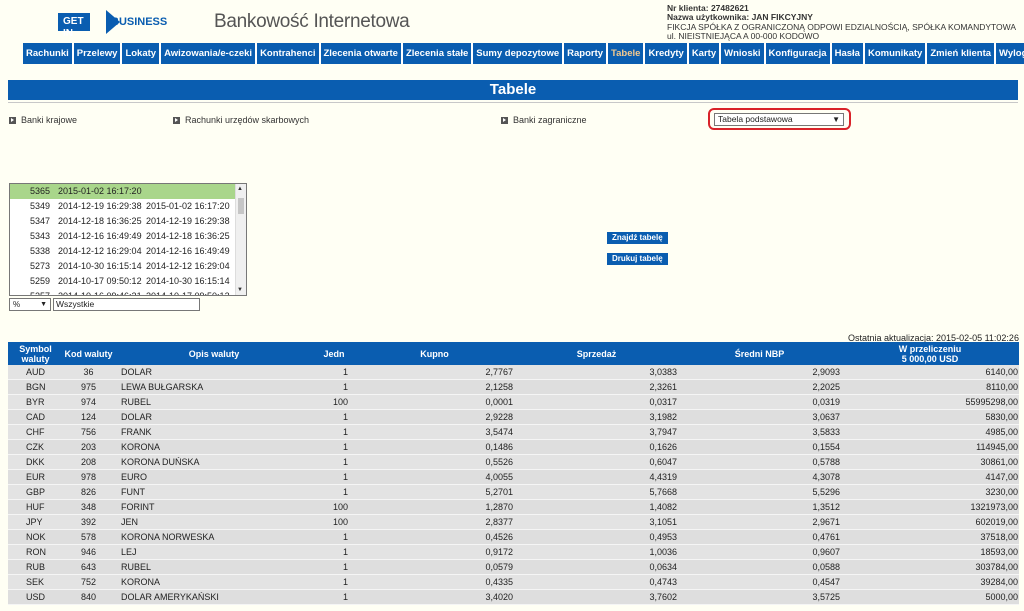 The image size is (1024, 611). I want to click on print-table-button: Drukuj tabelę, so click(637, 259).